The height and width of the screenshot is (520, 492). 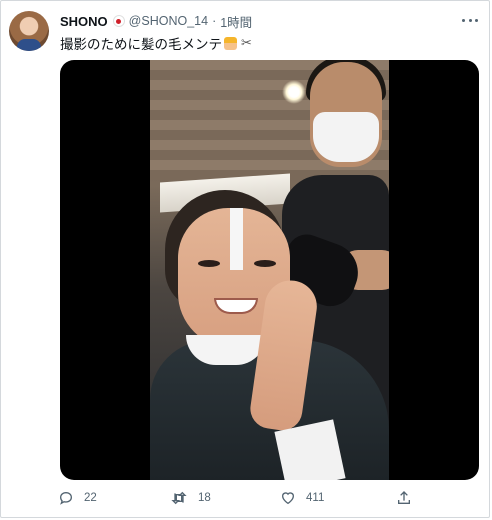 I want to click on retweet-count: 18, so click(x=204, y=498).